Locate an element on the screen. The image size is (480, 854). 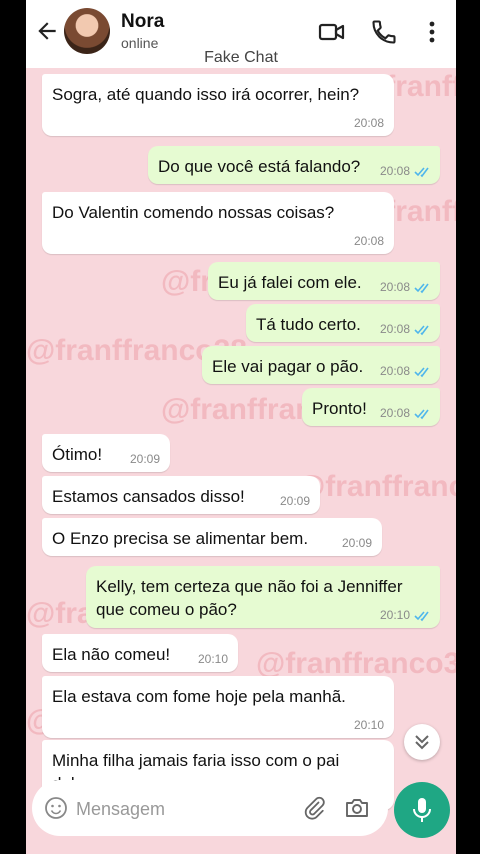
avatar is located at coordinates (87, 31).